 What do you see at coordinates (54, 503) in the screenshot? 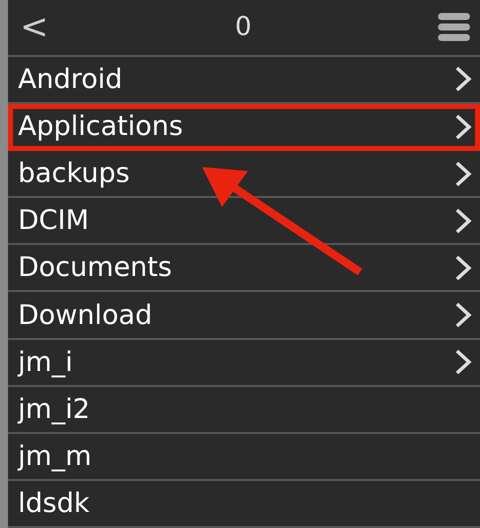
I see `folder-name: ldsdk` at bounding box center [54, 503].